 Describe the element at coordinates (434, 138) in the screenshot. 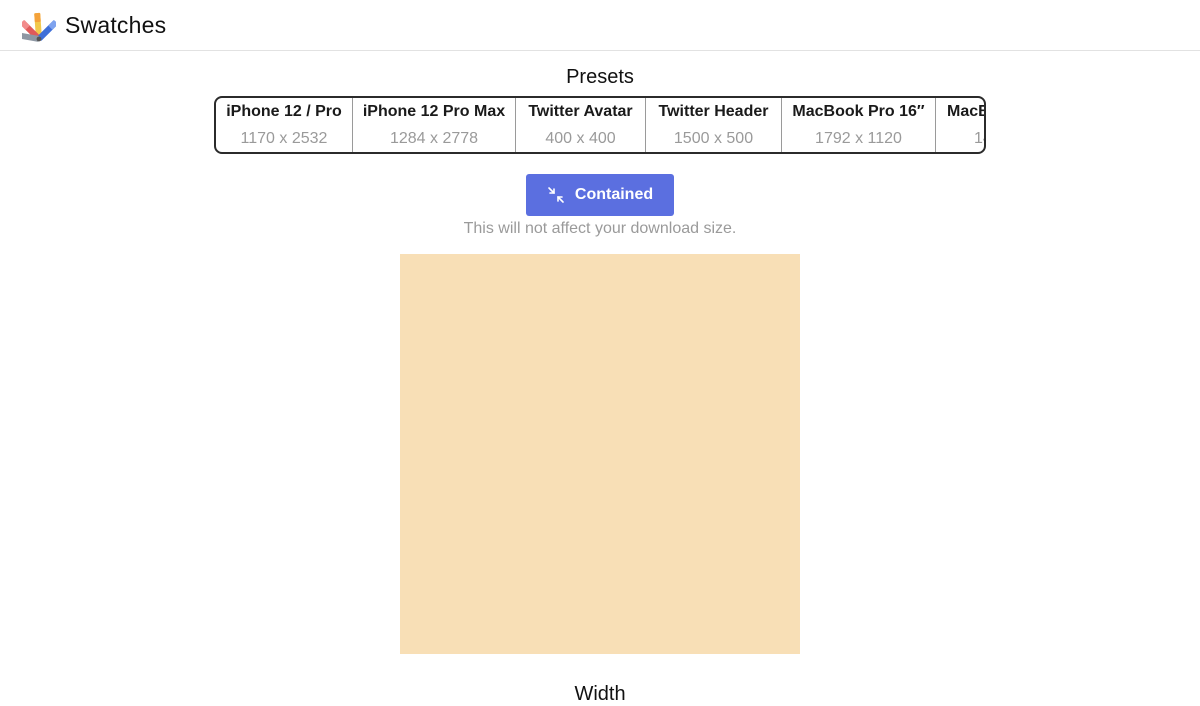

I see `preset-size: 1284 x 2778` at that location.